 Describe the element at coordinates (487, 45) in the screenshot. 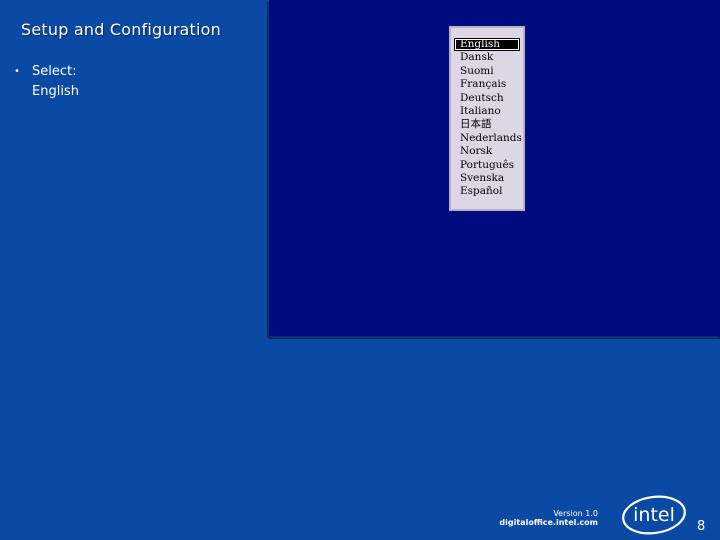

I see `language-option: English` at that location.